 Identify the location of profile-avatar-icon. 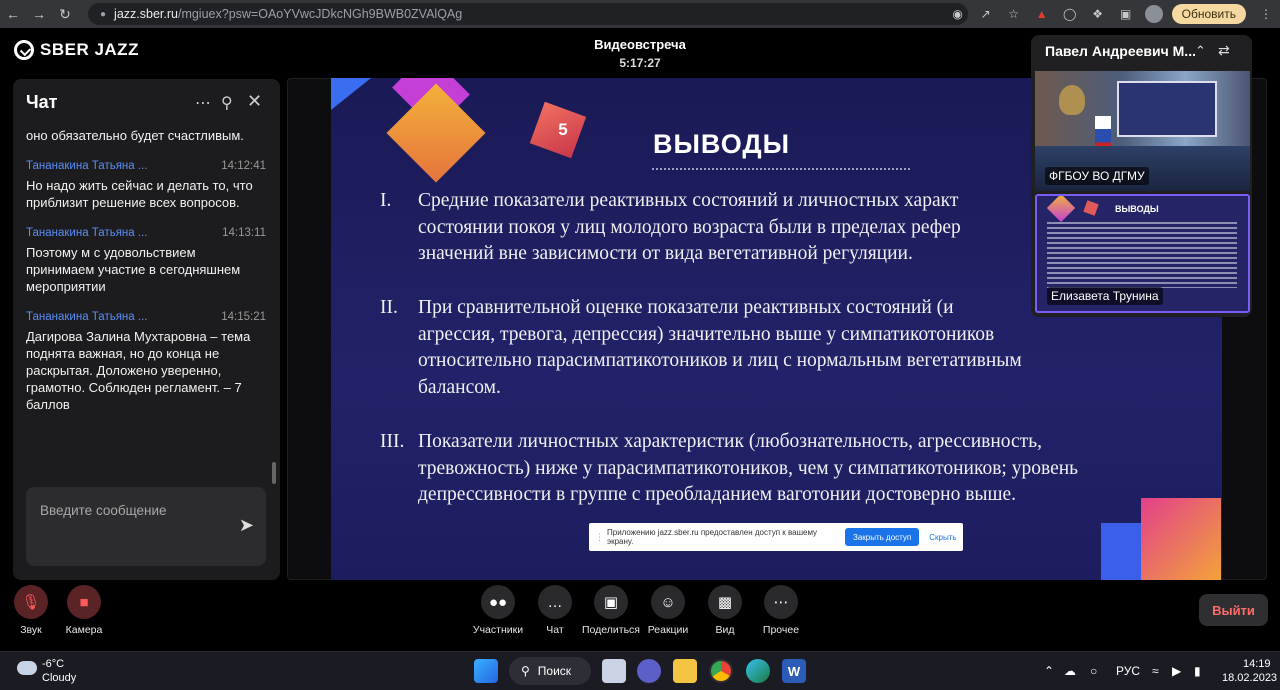
(1154, 14).